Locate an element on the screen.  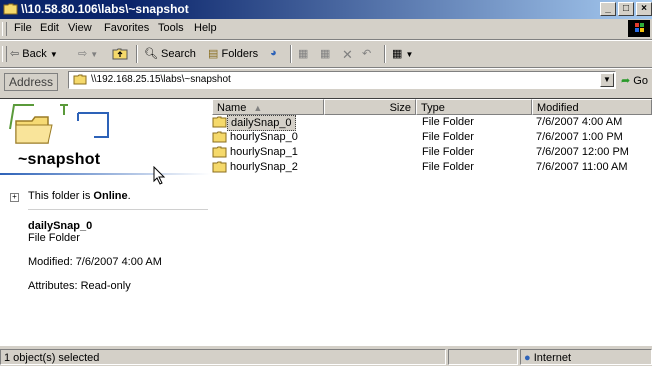
menu-favorites: Favorites is located at coordinates (126, 28).